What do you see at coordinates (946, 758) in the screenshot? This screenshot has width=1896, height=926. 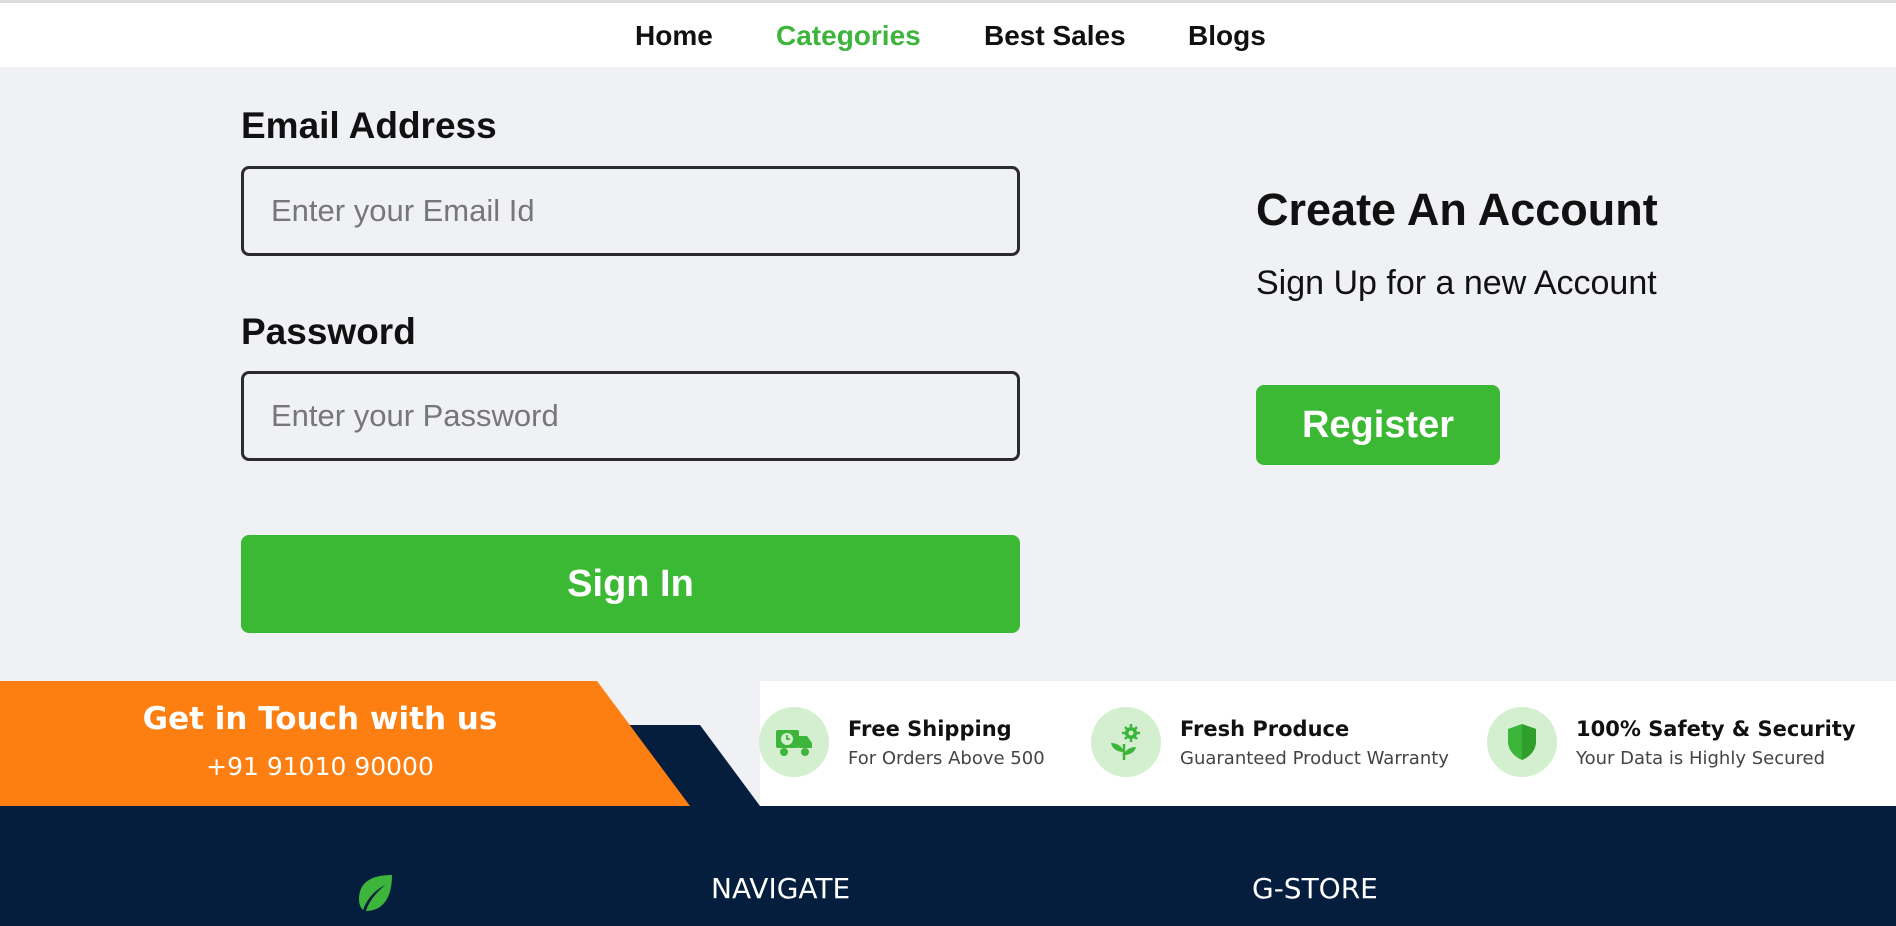 I see `feature-subtitle: For Orders Above 500` at bounding box center [946, 758].